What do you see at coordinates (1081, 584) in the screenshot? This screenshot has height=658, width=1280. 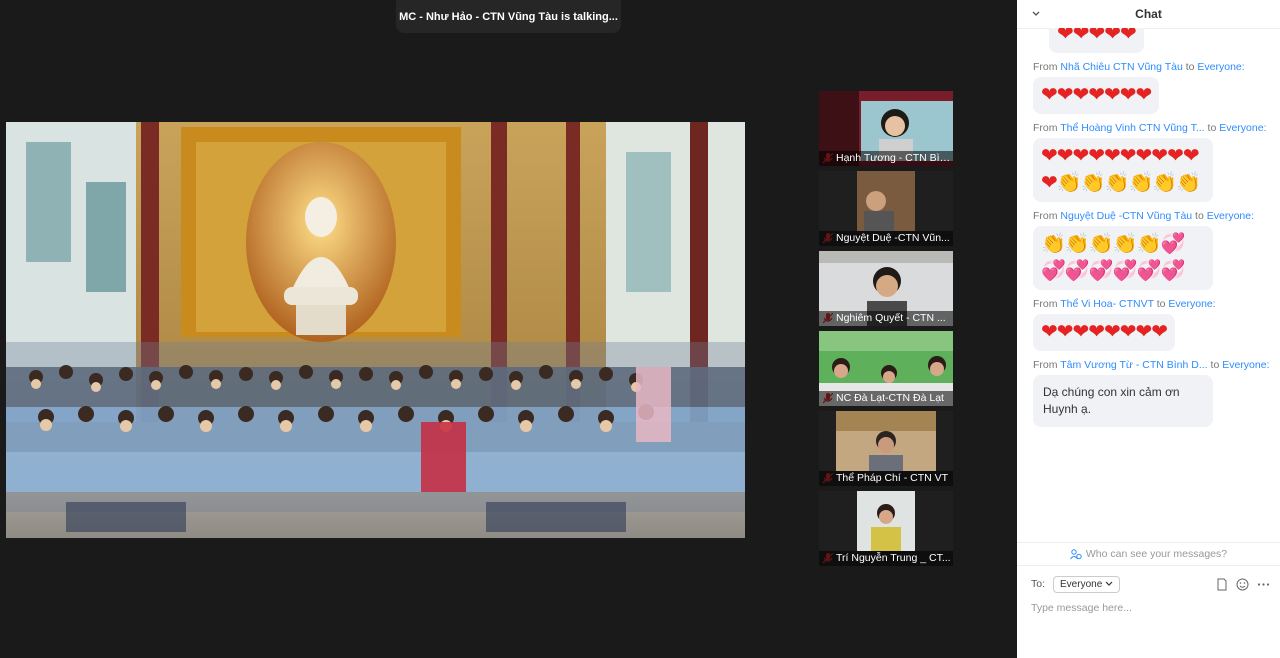 I see `recipient-value: Everyone` at bounding box center [1081, 584].